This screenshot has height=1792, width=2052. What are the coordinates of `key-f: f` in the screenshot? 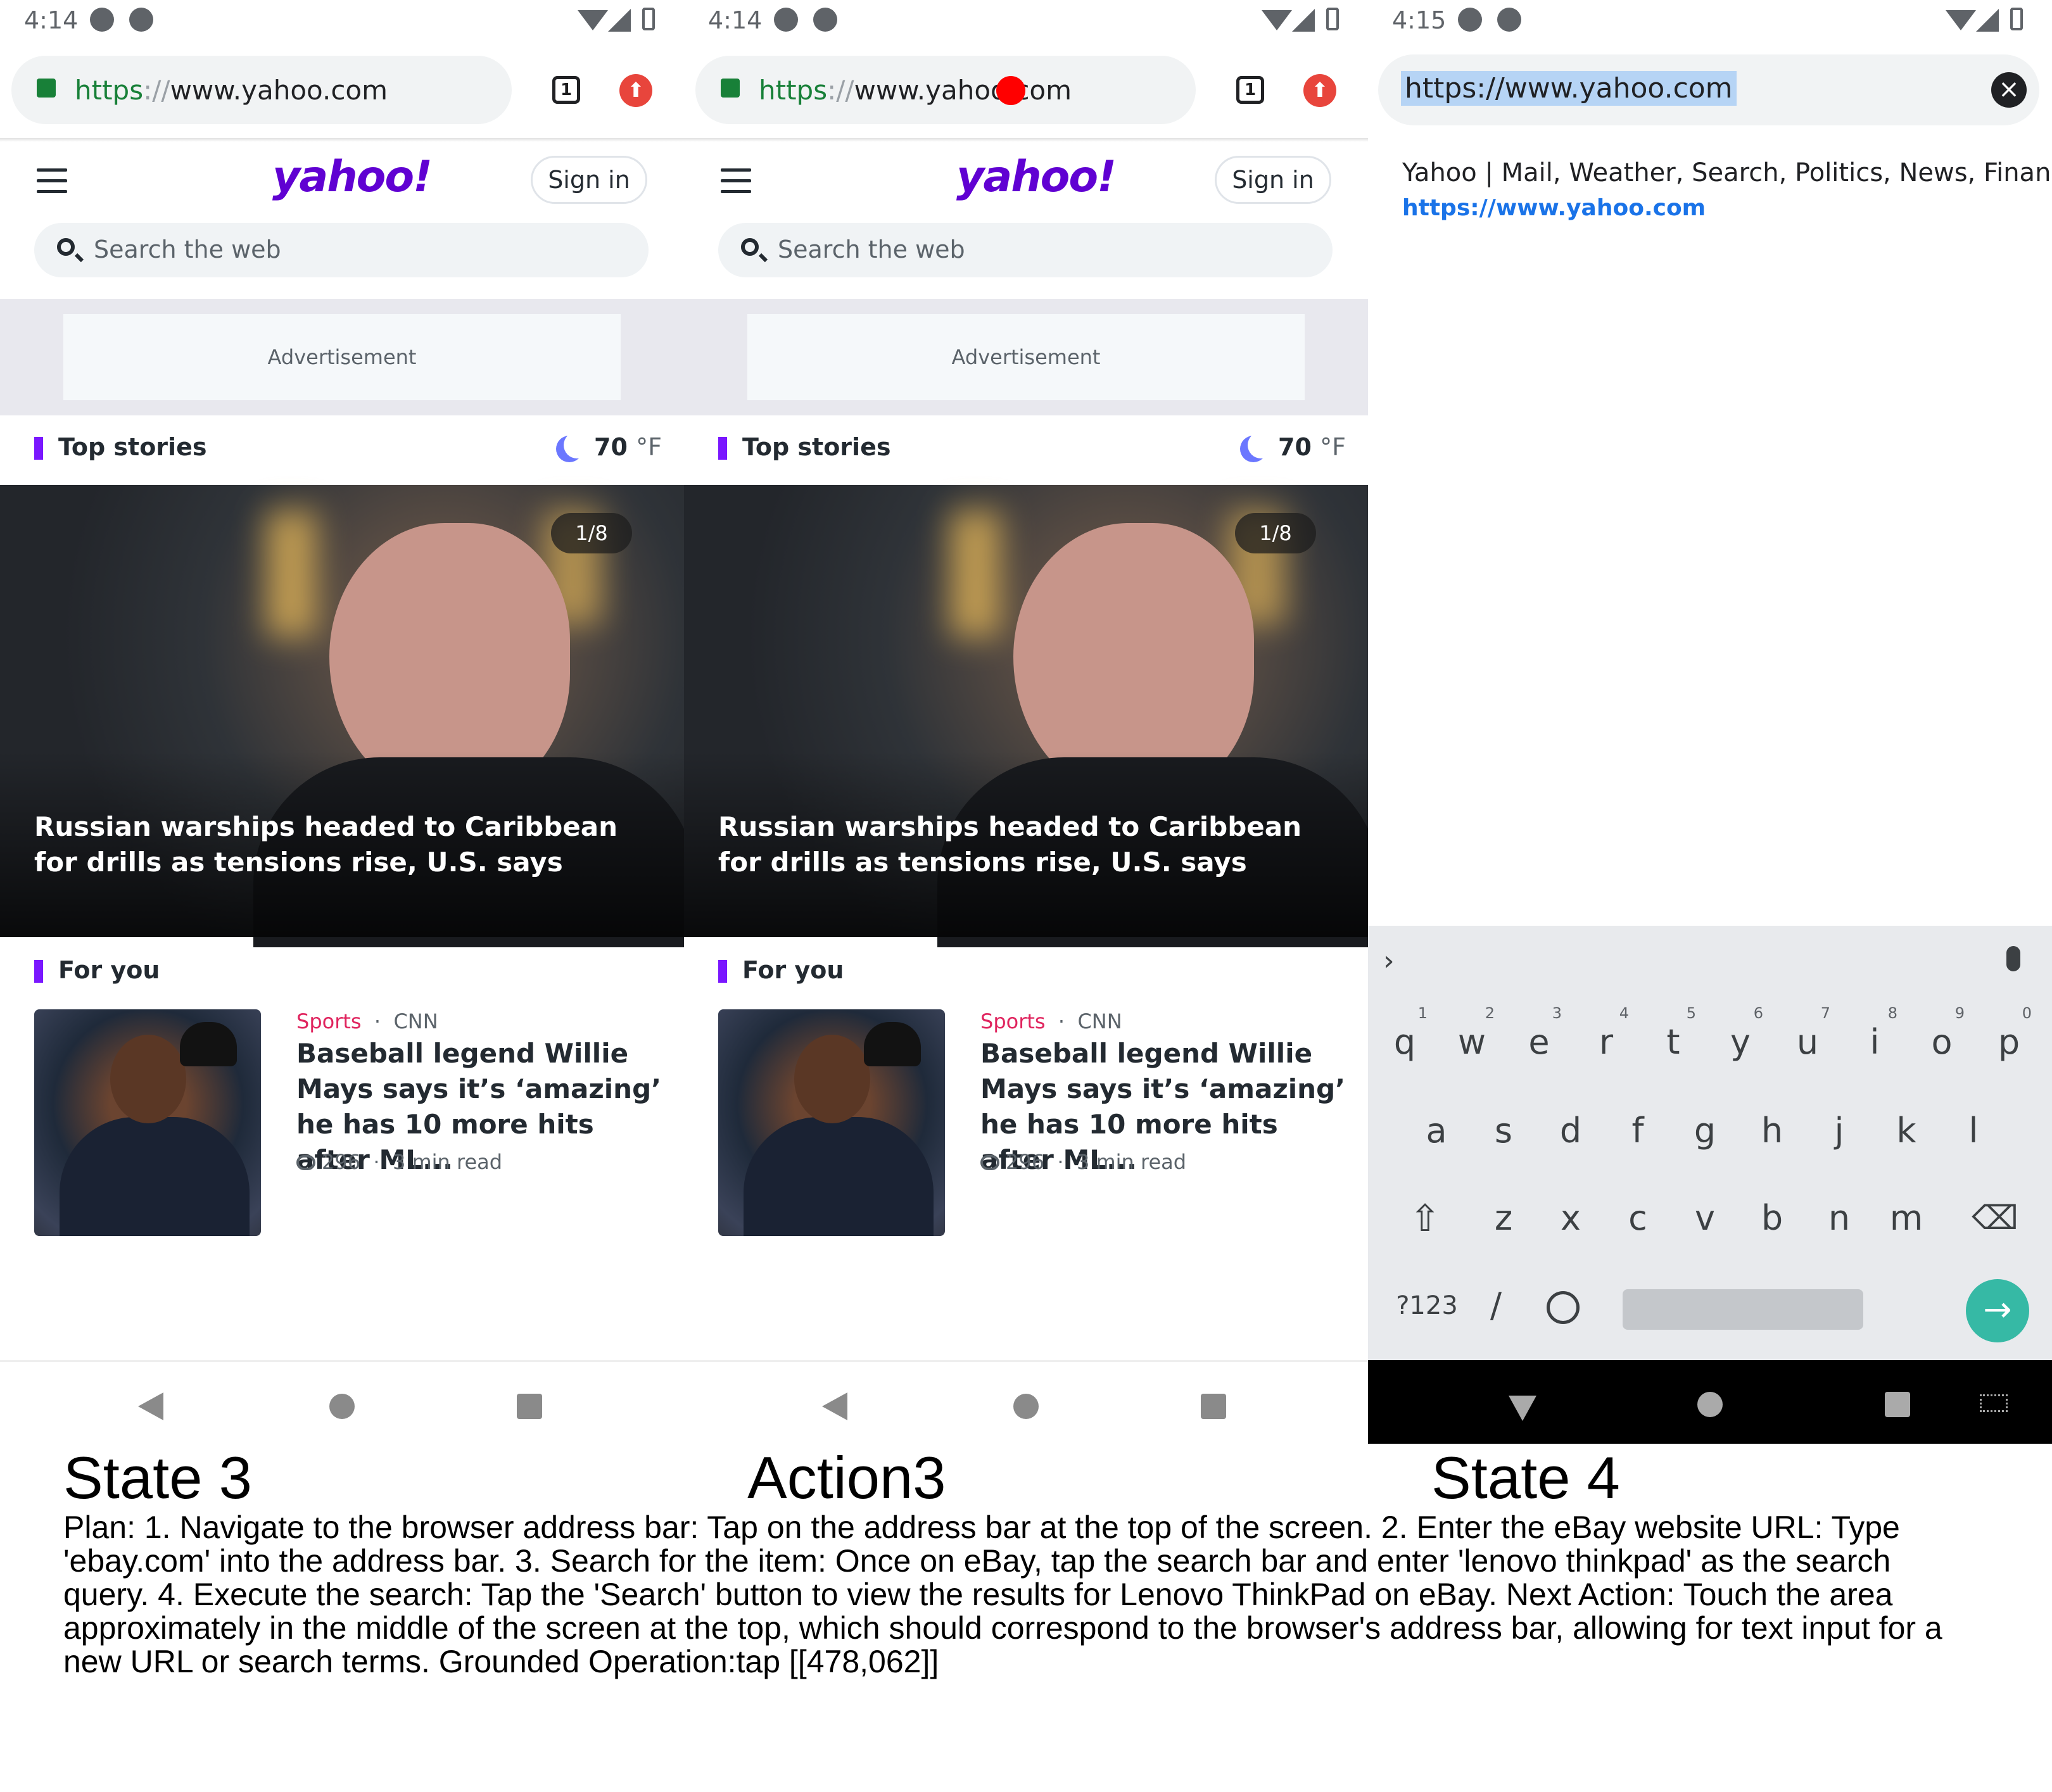 It's located at (1637, 1131).